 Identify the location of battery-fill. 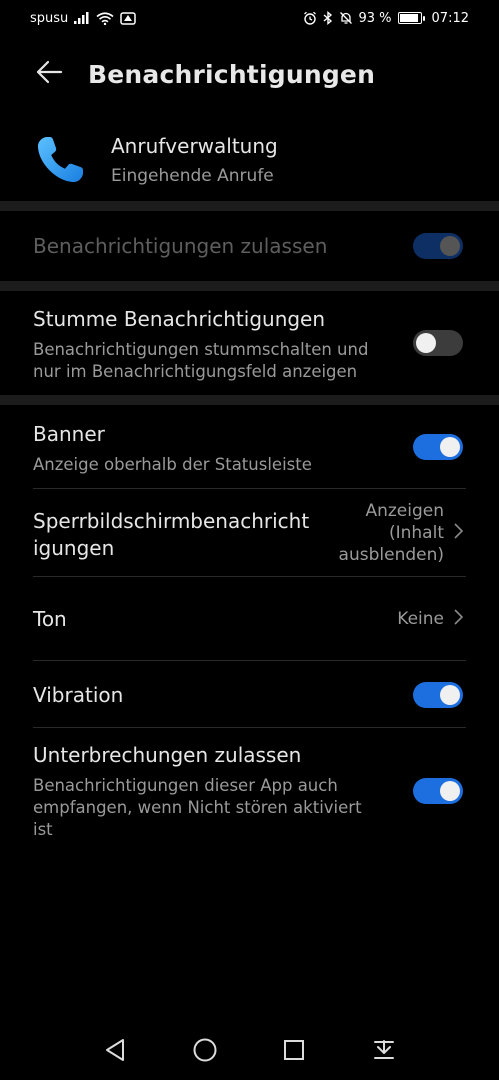
(409, 18).